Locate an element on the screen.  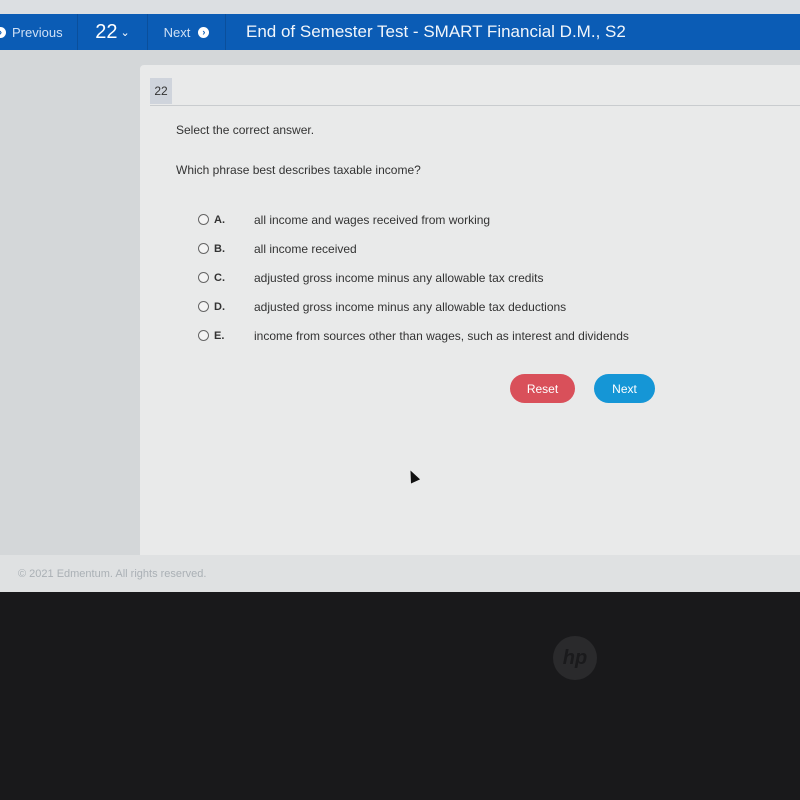
reset-button: Reset is located at coordinates (542, 388).